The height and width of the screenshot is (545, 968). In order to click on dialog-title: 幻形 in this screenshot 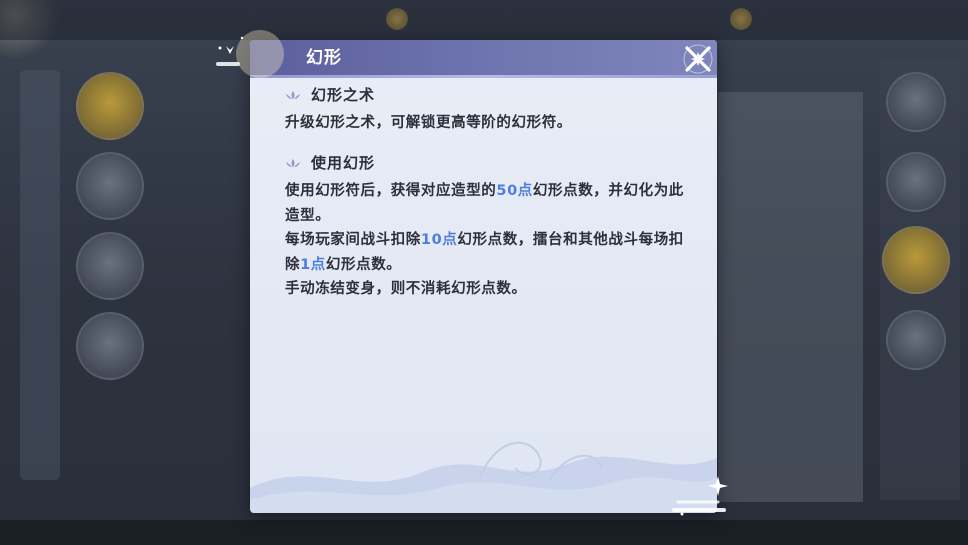, I will do `click(324, 58)`.